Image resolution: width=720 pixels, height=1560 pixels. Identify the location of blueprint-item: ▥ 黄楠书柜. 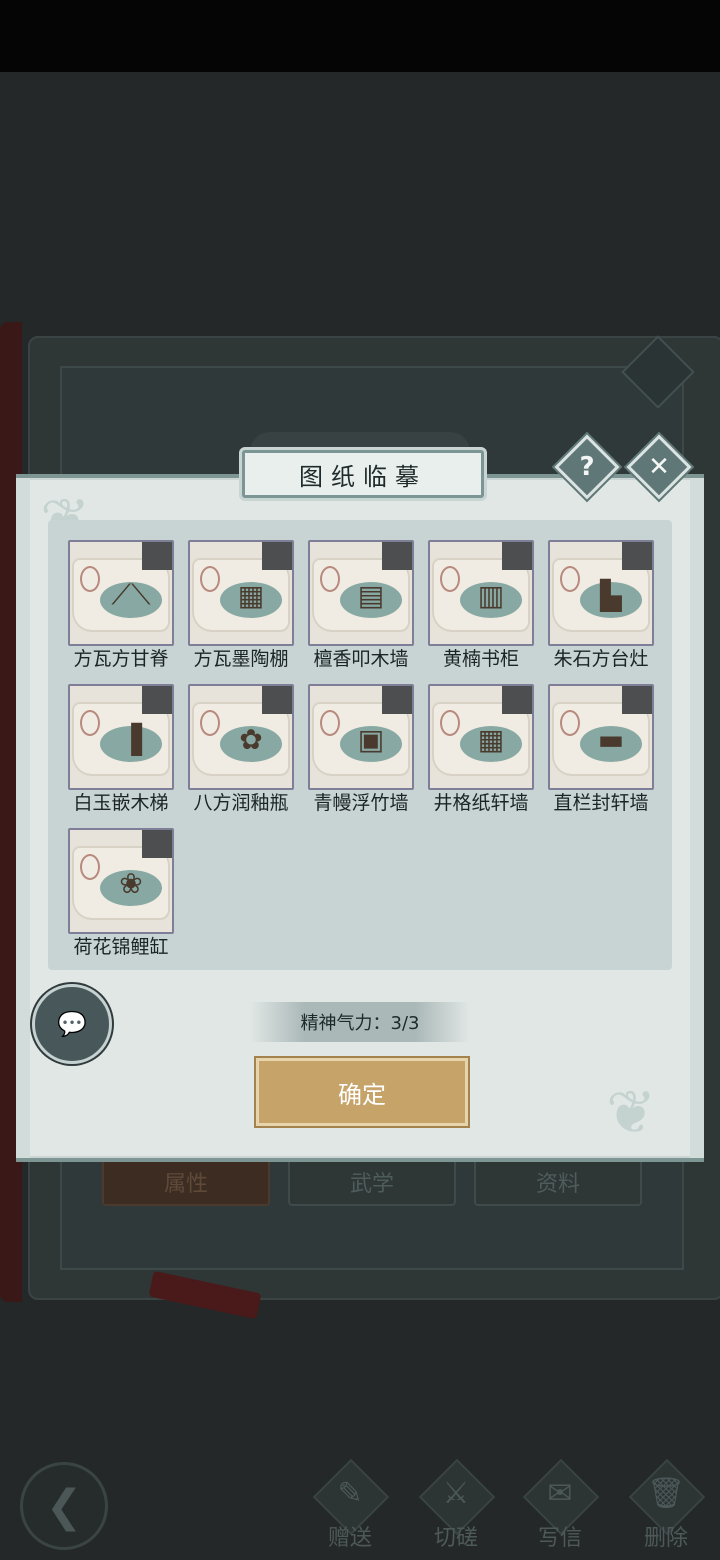
(481, 610).